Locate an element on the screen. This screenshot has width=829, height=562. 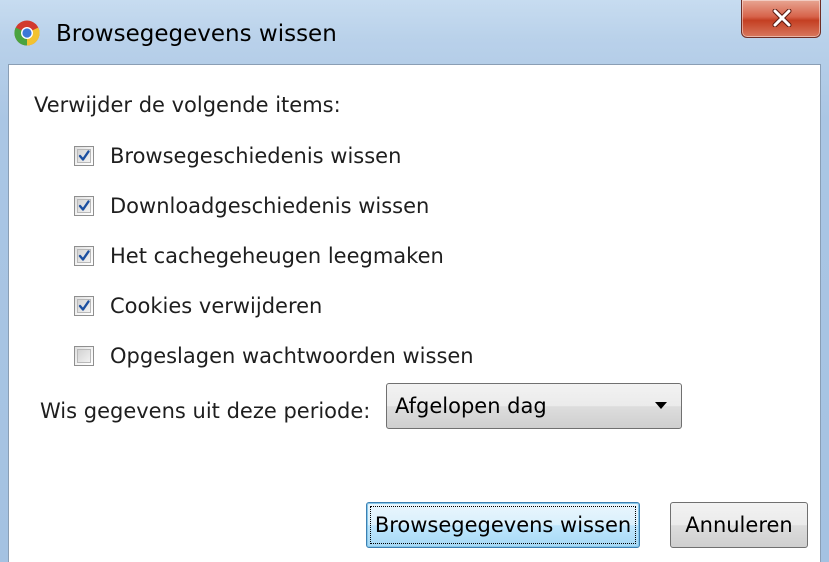
cache-checkbox is located at coordinates (84, 256).